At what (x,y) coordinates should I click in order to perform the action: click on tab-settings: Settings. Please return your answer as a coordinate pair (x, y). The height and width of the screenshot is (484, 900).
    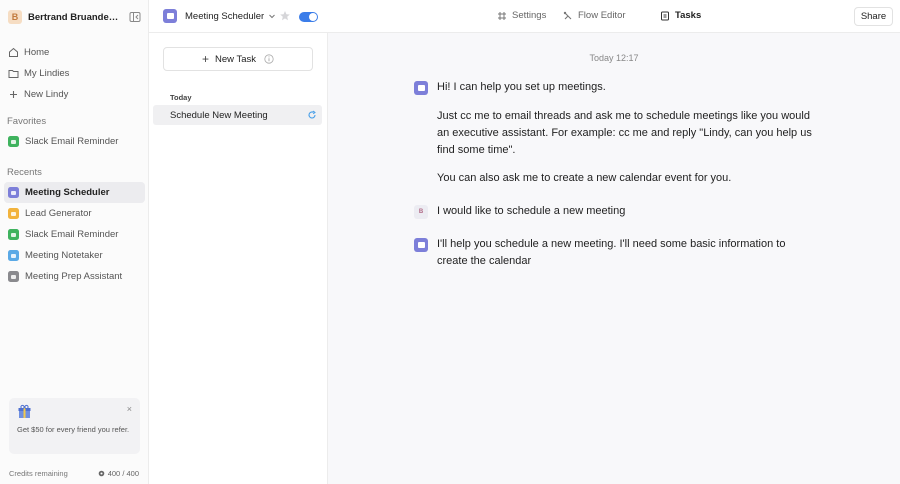
    Looking at the image, I should click on (521, 15).